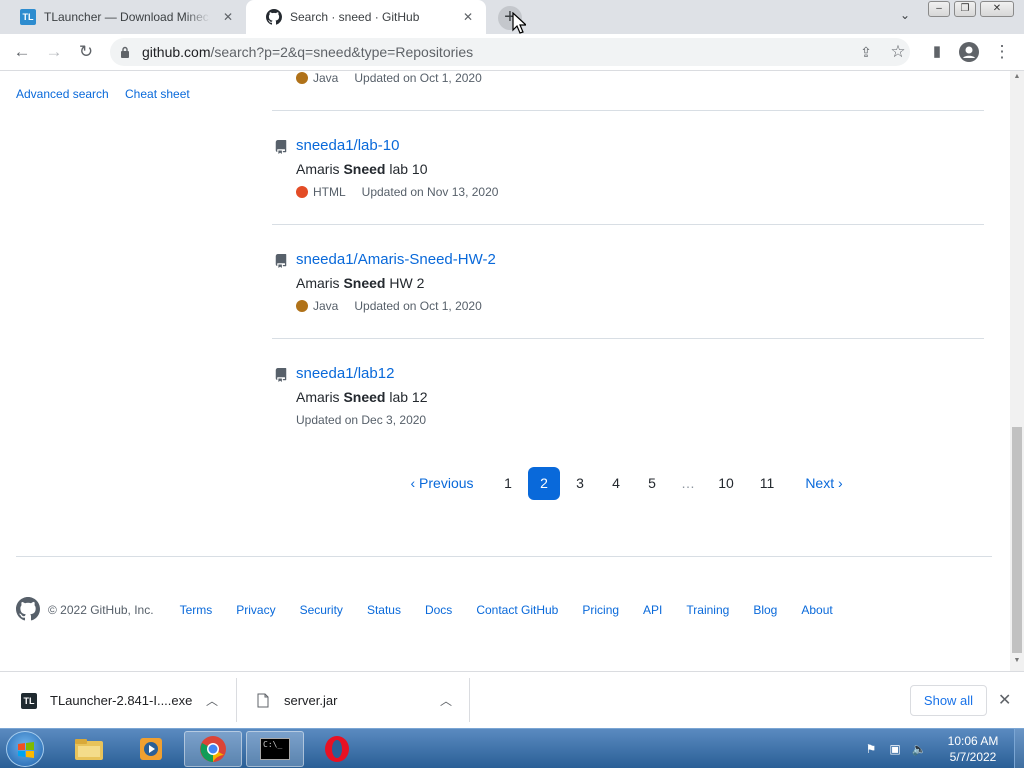 Image resolution: width=1024 pixels, height=768 pixels. Describe the element at coordinates (765, 610) in the screenshot. I see `footer-link-blog: Blog` at that location.